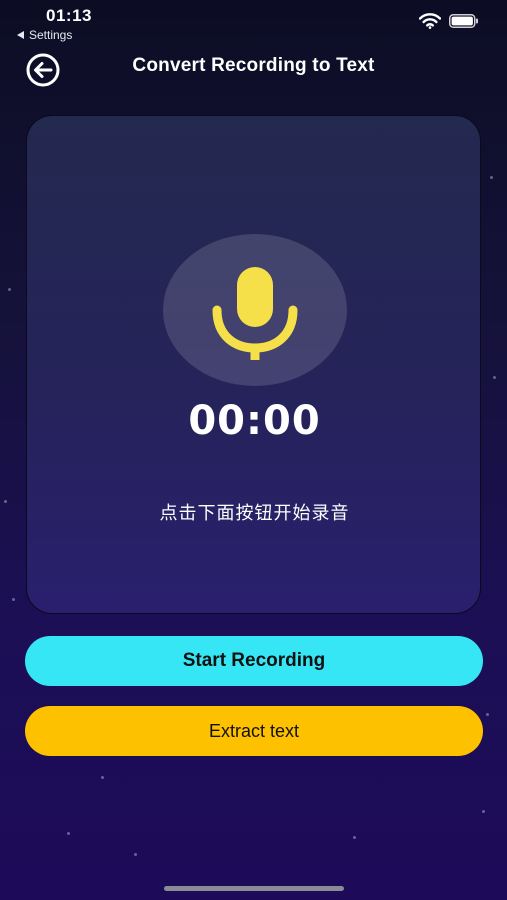  Describe the element at coordinates (463, 21) in the screenshot. I see `battery-icon` at that location.